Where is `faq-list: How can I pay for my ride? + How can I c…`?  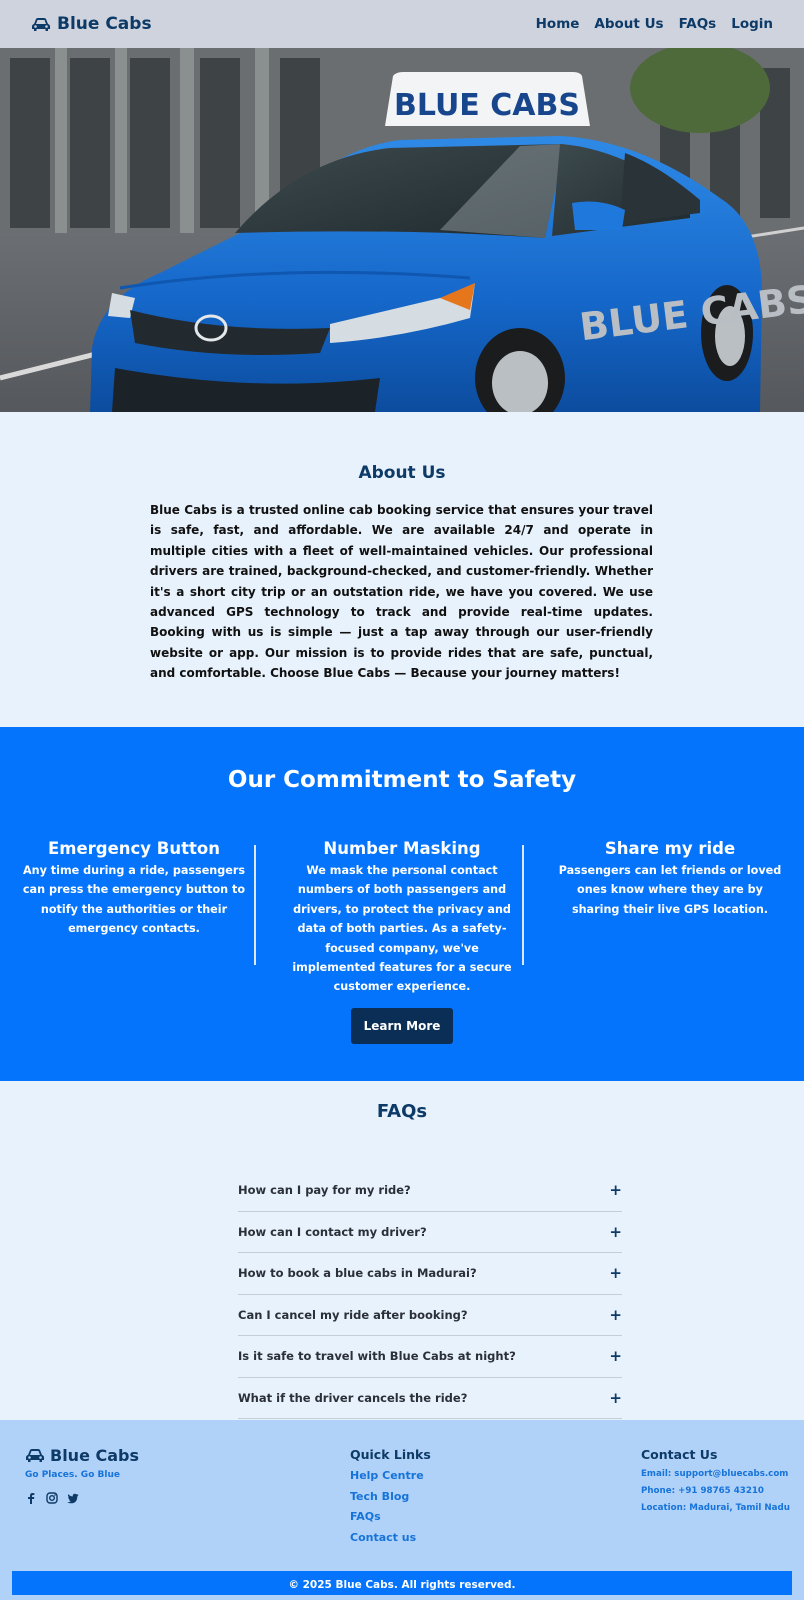 faq-list: How can I pay for my ride? + How can I c… is located at coordinates (430, 1294).